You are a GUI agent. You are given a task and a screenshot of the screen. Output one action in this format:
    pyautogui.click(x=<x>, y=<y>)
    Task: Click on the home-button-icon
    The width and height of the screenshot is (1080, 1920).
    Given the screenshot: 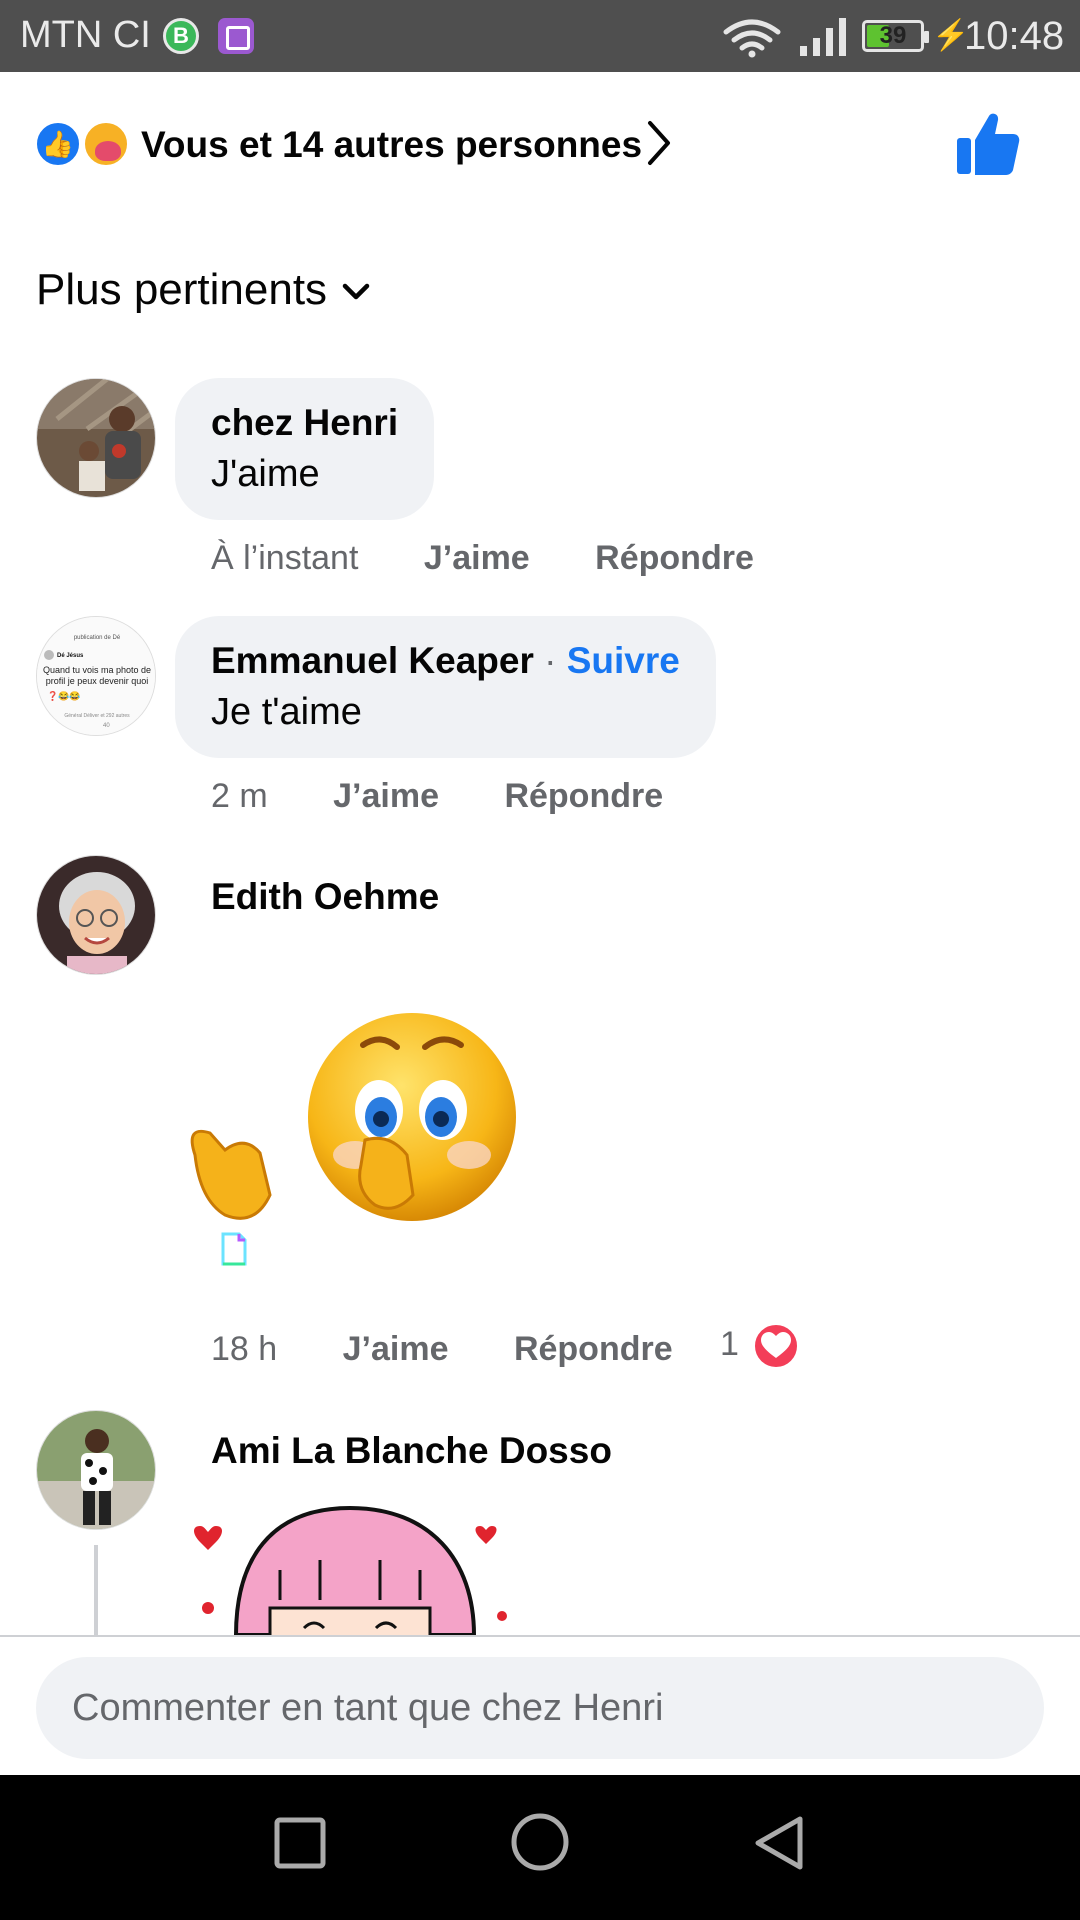 What is the action you would take?
    pyautogui.click(x=540, y=1842)
    